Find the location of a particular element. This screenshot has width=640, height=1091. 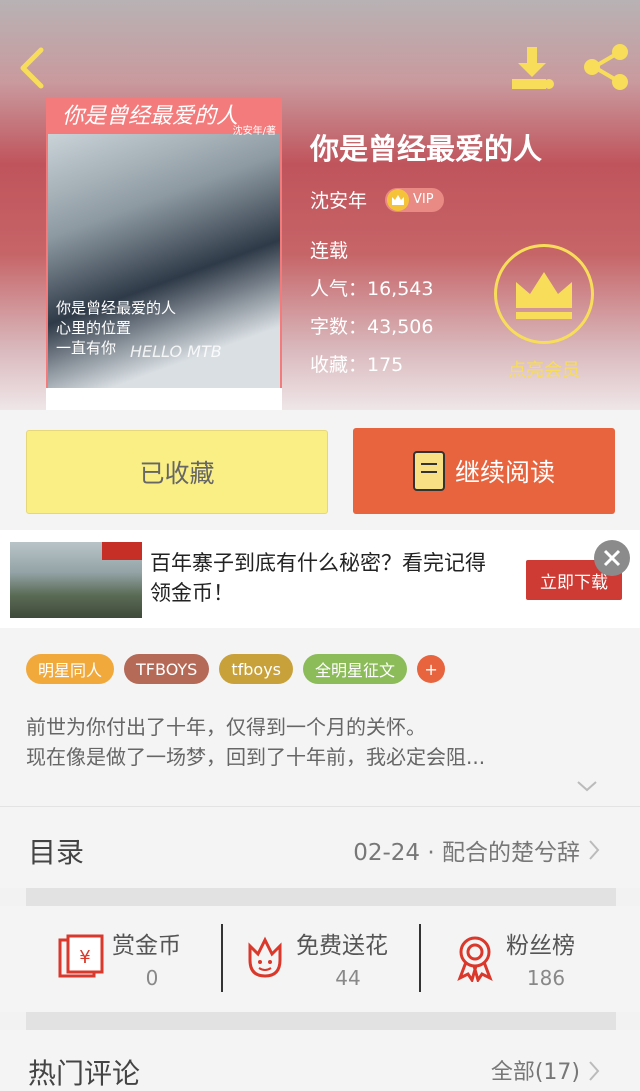

cover-footer is located at coordinates (164, 399).